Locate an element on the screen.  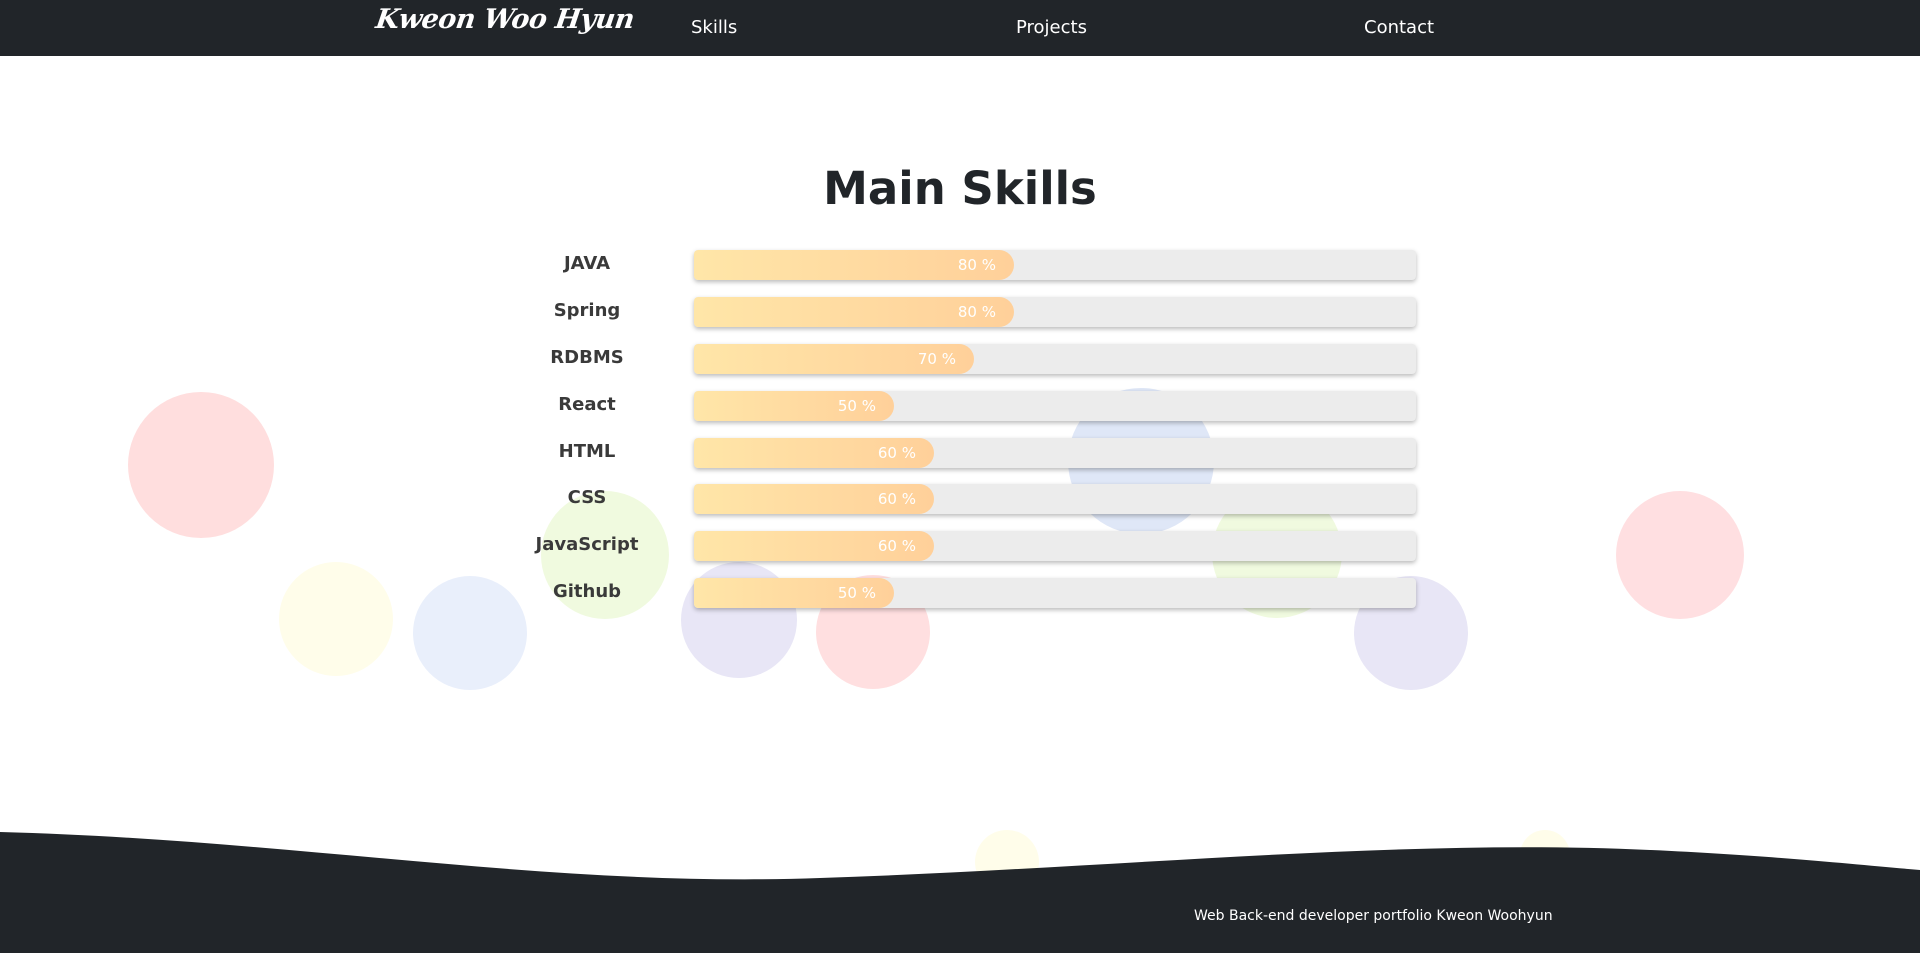
nav-link-skills: Skills is located at coordinates (714, 27).